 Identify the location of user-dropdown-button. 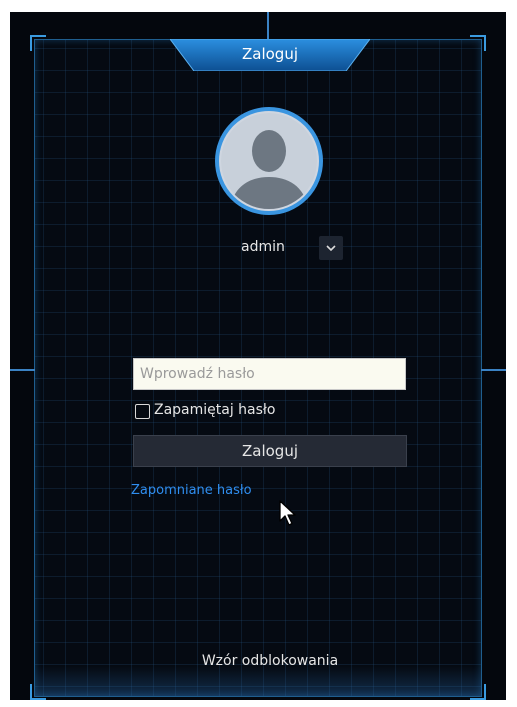
(331, 248).